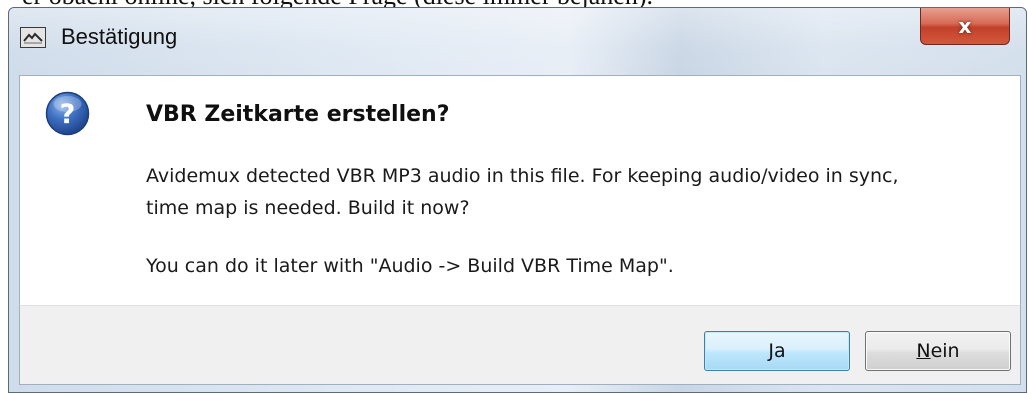 The image size is (1028, 394). I want to click on question-icon: ?, so click(67, 113).